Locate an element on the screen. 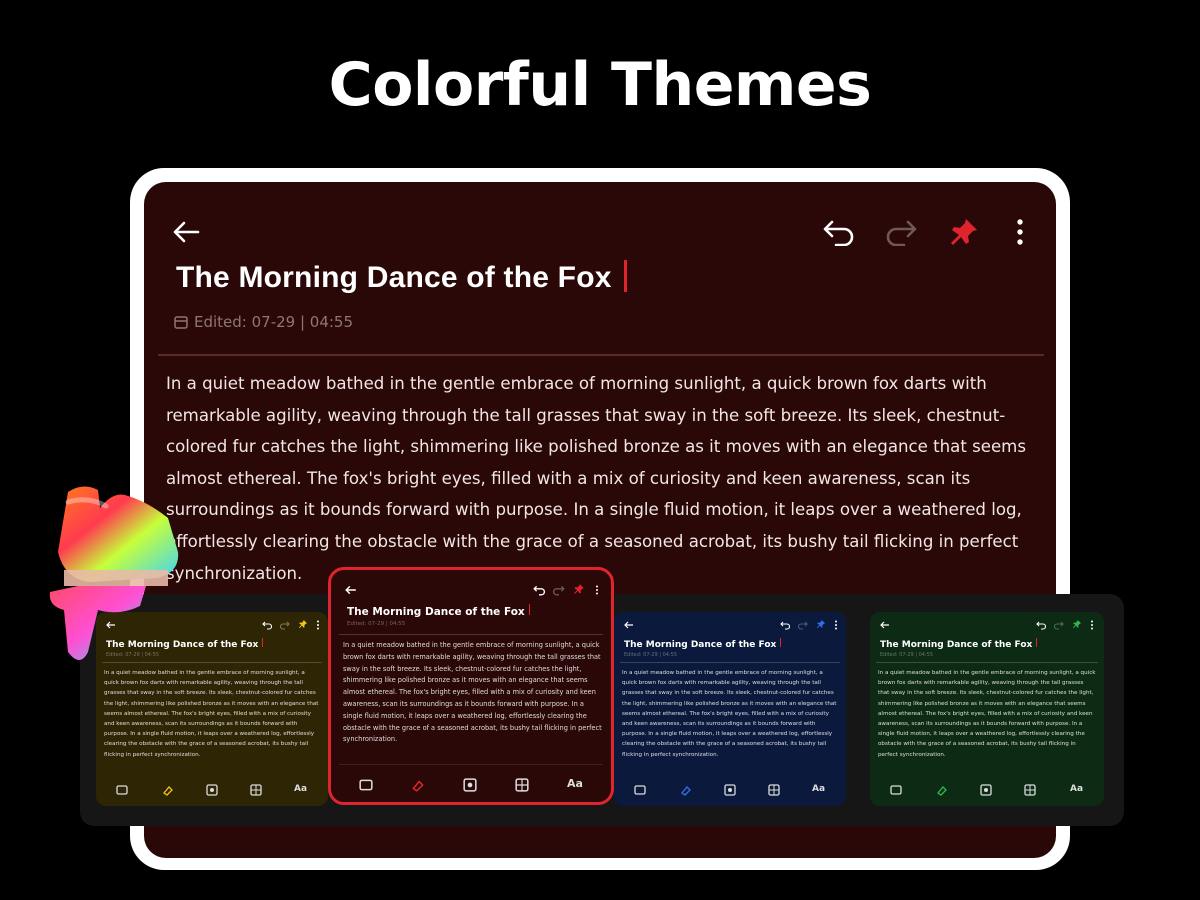  note-title: The Morning Dance of the Fox is located at coordinates (401, 277).